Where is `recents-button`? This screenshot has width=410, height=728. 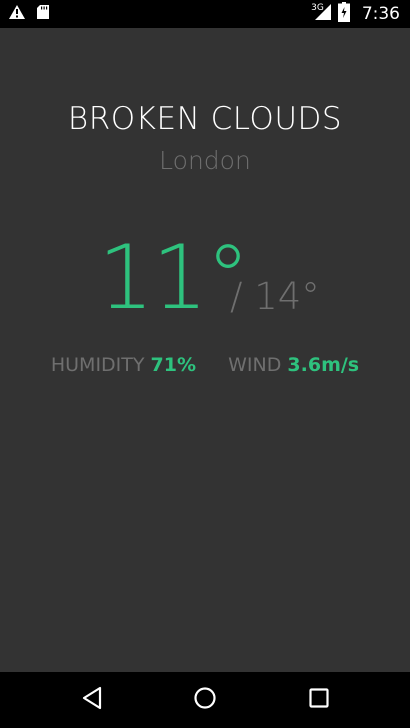
recents-button is located at coordinates (319, 700).